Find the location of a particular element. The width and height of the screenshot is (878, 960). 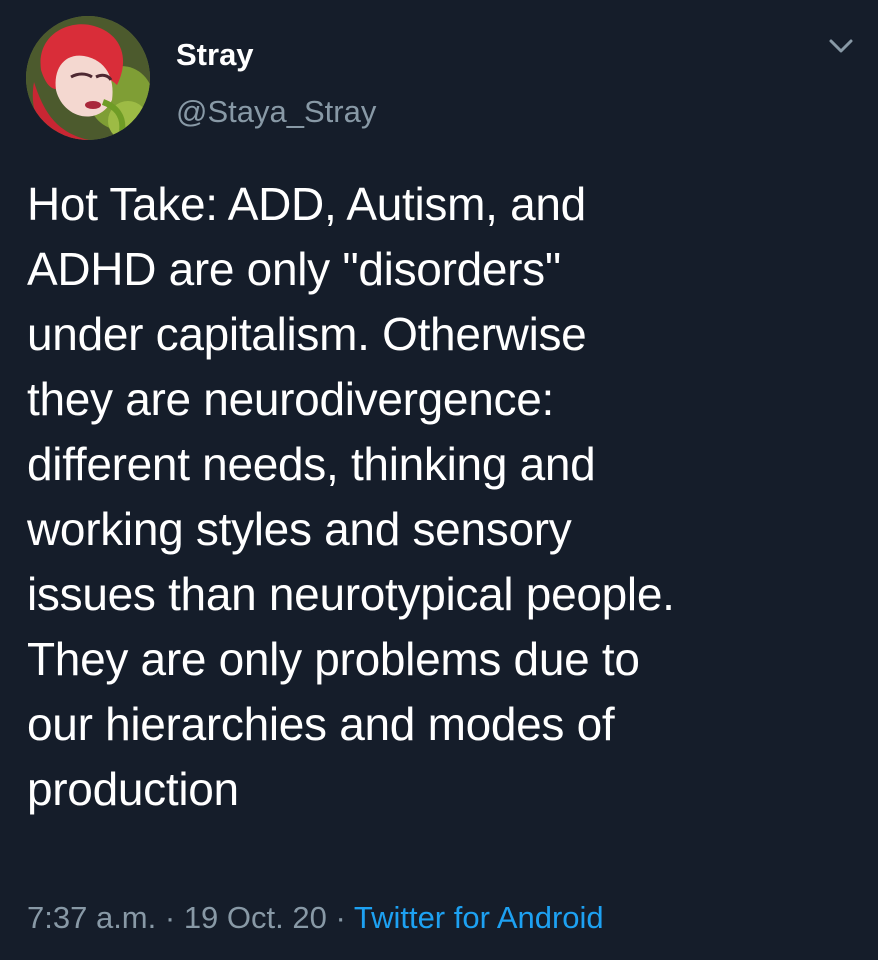

tweet-time: 7:37 a.m. is located at coordinates (92, 917).